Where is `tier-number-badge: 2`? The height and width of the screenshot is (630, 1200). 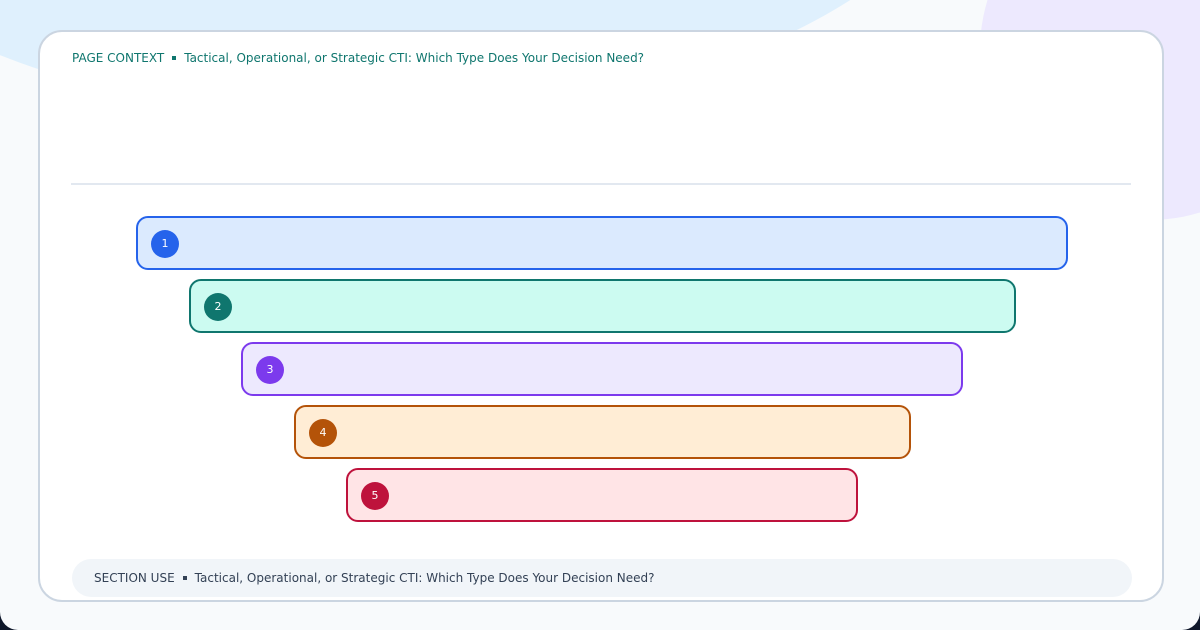
tier-number-badge: 2 is located at coordinates (218, 307).